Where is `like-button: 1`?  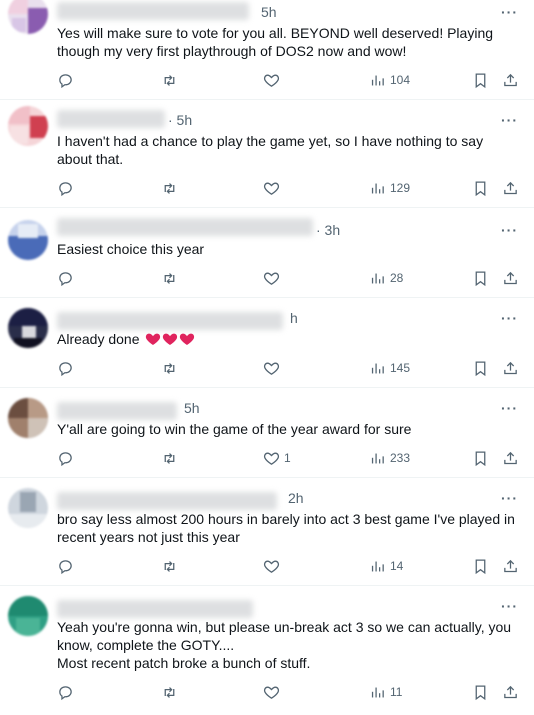
like-button: 1 is located at coordinates (277, 458).